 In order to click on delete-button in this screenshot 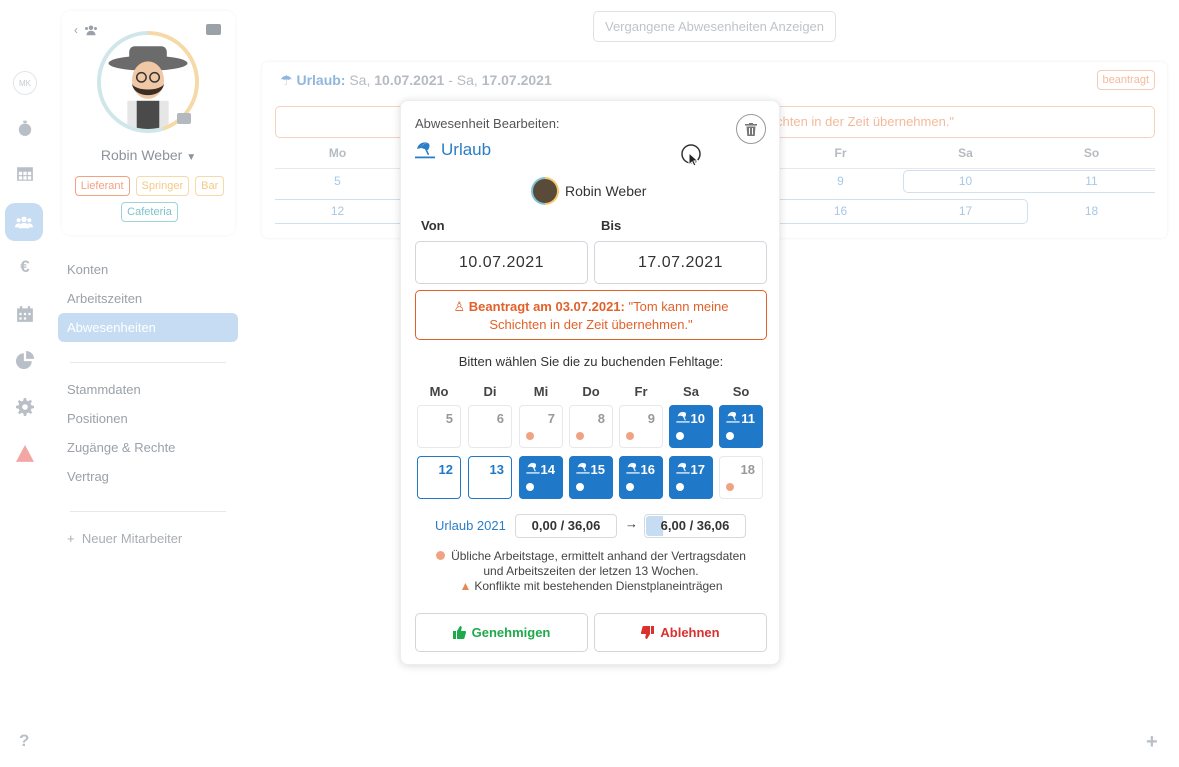, I will do `click(751, 129)`.